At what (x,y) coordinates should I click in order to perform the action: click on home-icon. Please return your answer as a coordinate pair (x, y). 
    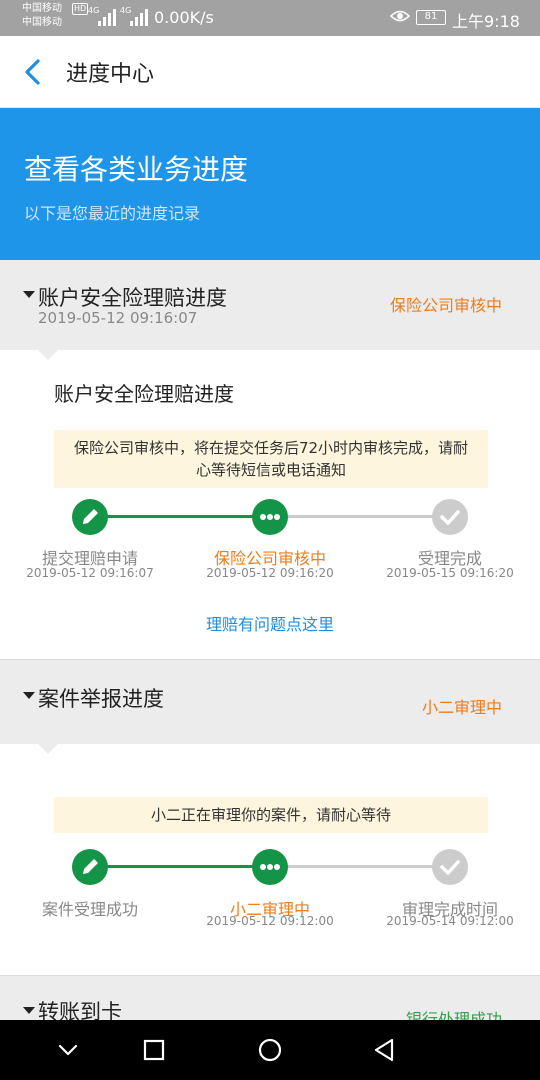
    Looking at the image, I should click on (270, 1050).